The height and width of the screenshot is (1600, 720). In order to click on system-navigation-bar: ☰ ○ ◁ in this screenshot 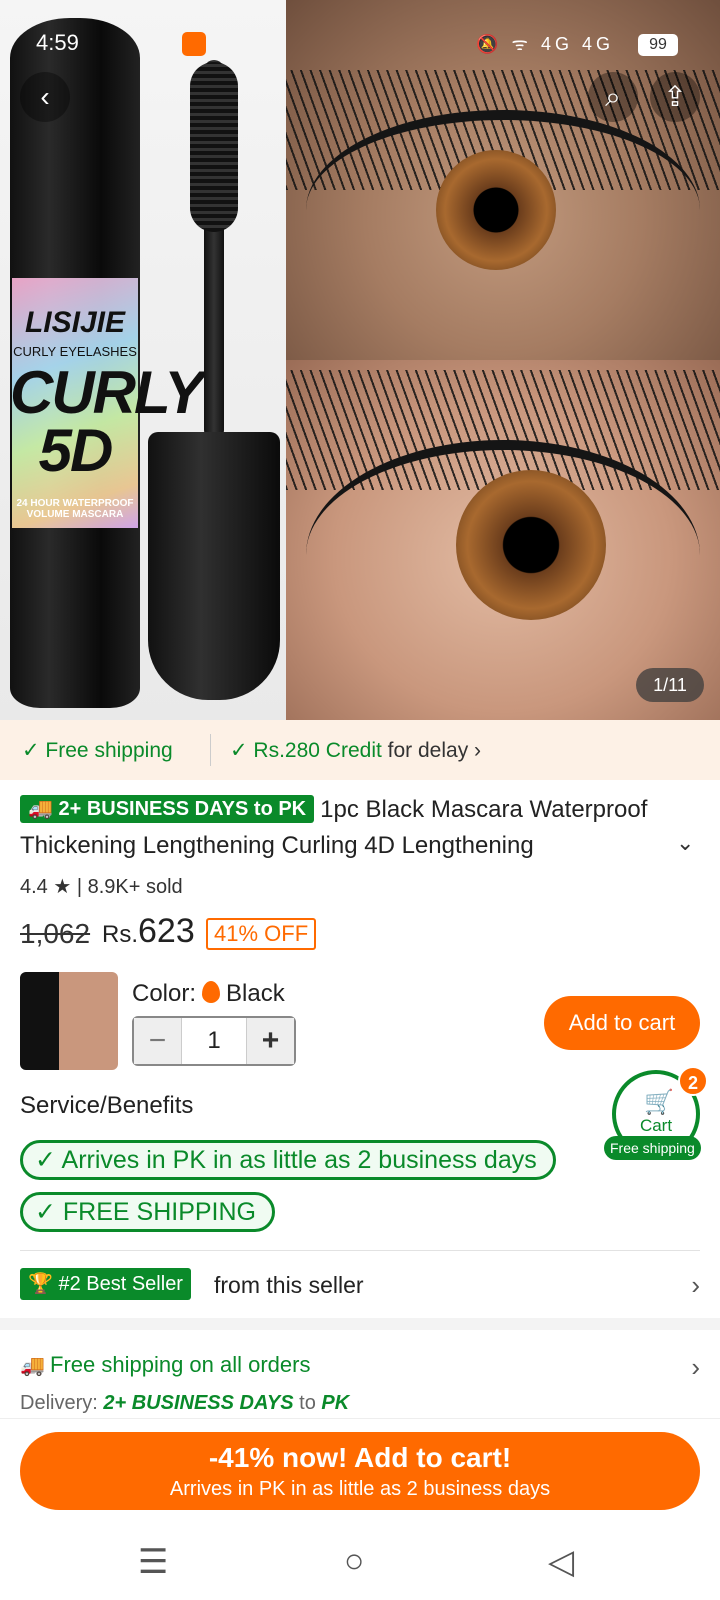, I will do `click(360, 1565)`.